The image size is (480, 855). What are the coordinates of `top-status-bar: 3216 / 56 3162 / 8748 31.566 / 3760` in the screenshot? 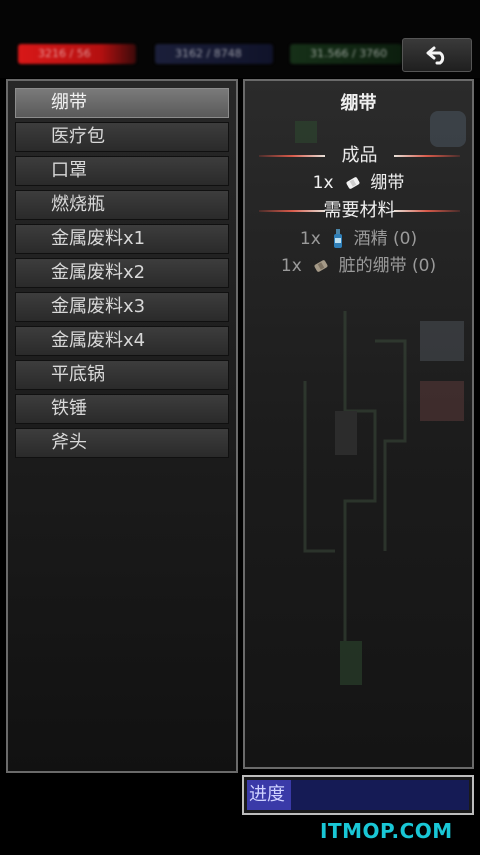 It's located at (240, 39).